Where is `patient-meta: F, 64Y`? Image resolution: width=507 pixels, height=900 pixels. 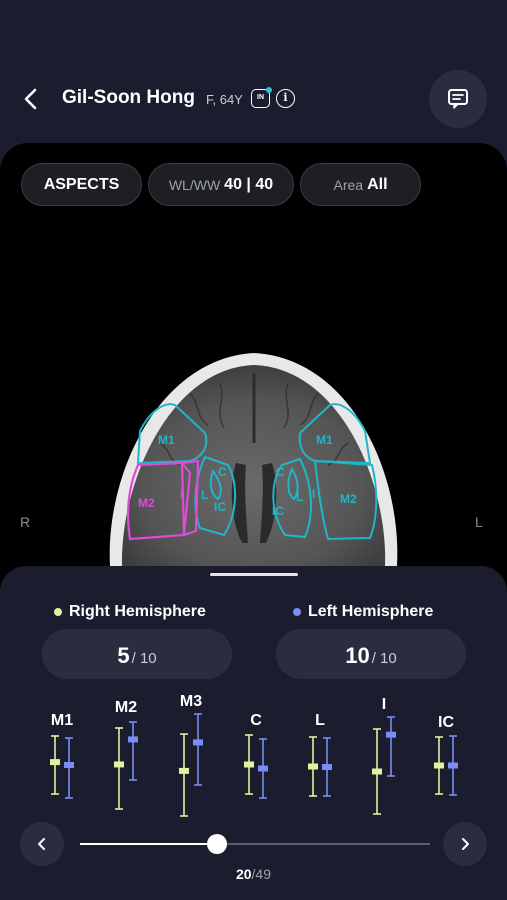
patient-meta: F, 64Y is located at coordinates (224, 99).